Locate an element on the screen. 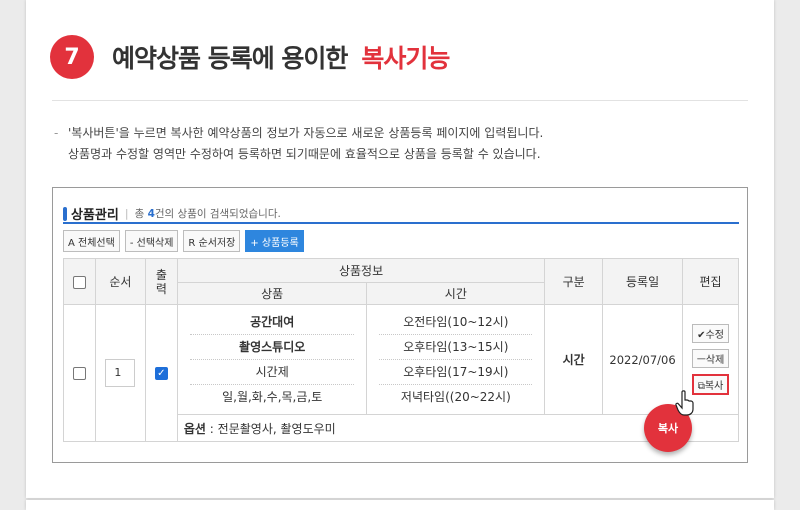 The height and width of the screenshot is (510, 800). time-slot-1: 오전타임(10~12시) is located at coordinates (456, 322).